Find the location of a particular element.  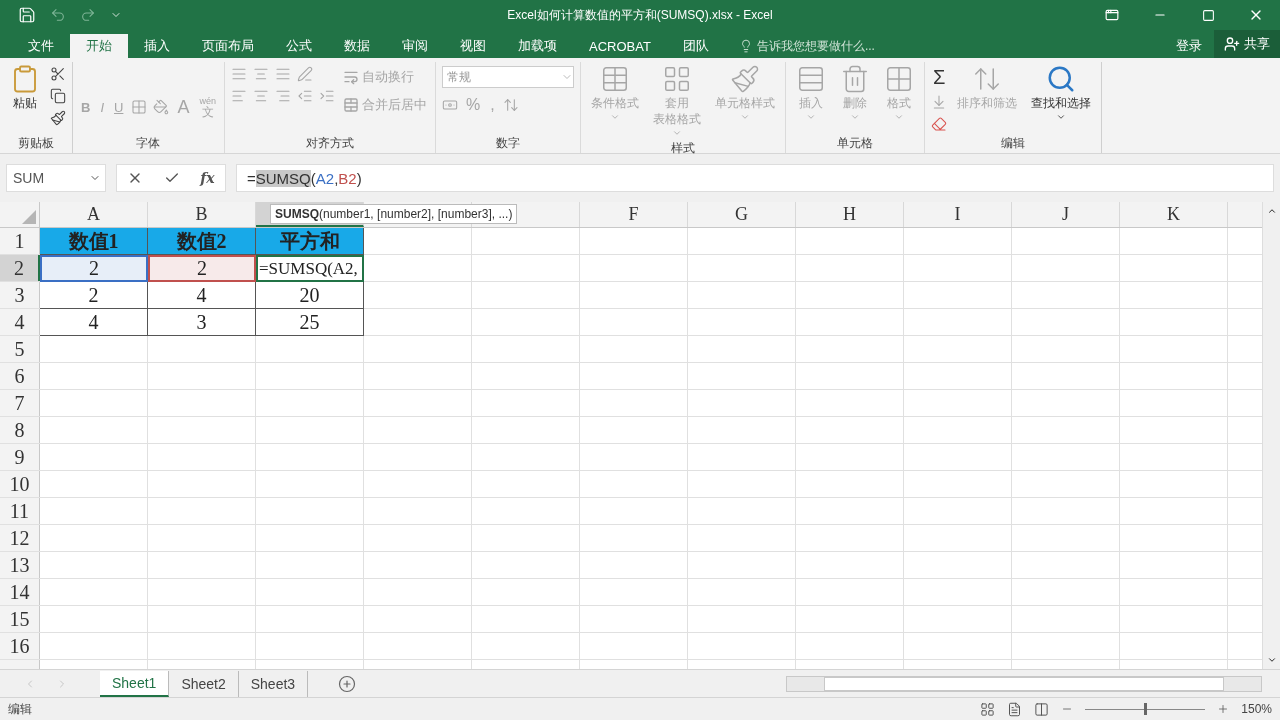

row-header: 2 is located at coordinates (20, 268).